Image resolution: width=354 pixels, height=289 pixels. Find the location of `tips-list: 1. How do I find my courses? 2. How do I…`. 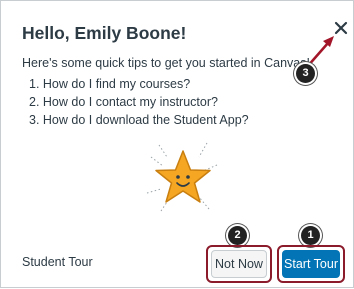

tips-list: 1. How do I find my courses? 2. How do I… is located at coordinates (139, 102).